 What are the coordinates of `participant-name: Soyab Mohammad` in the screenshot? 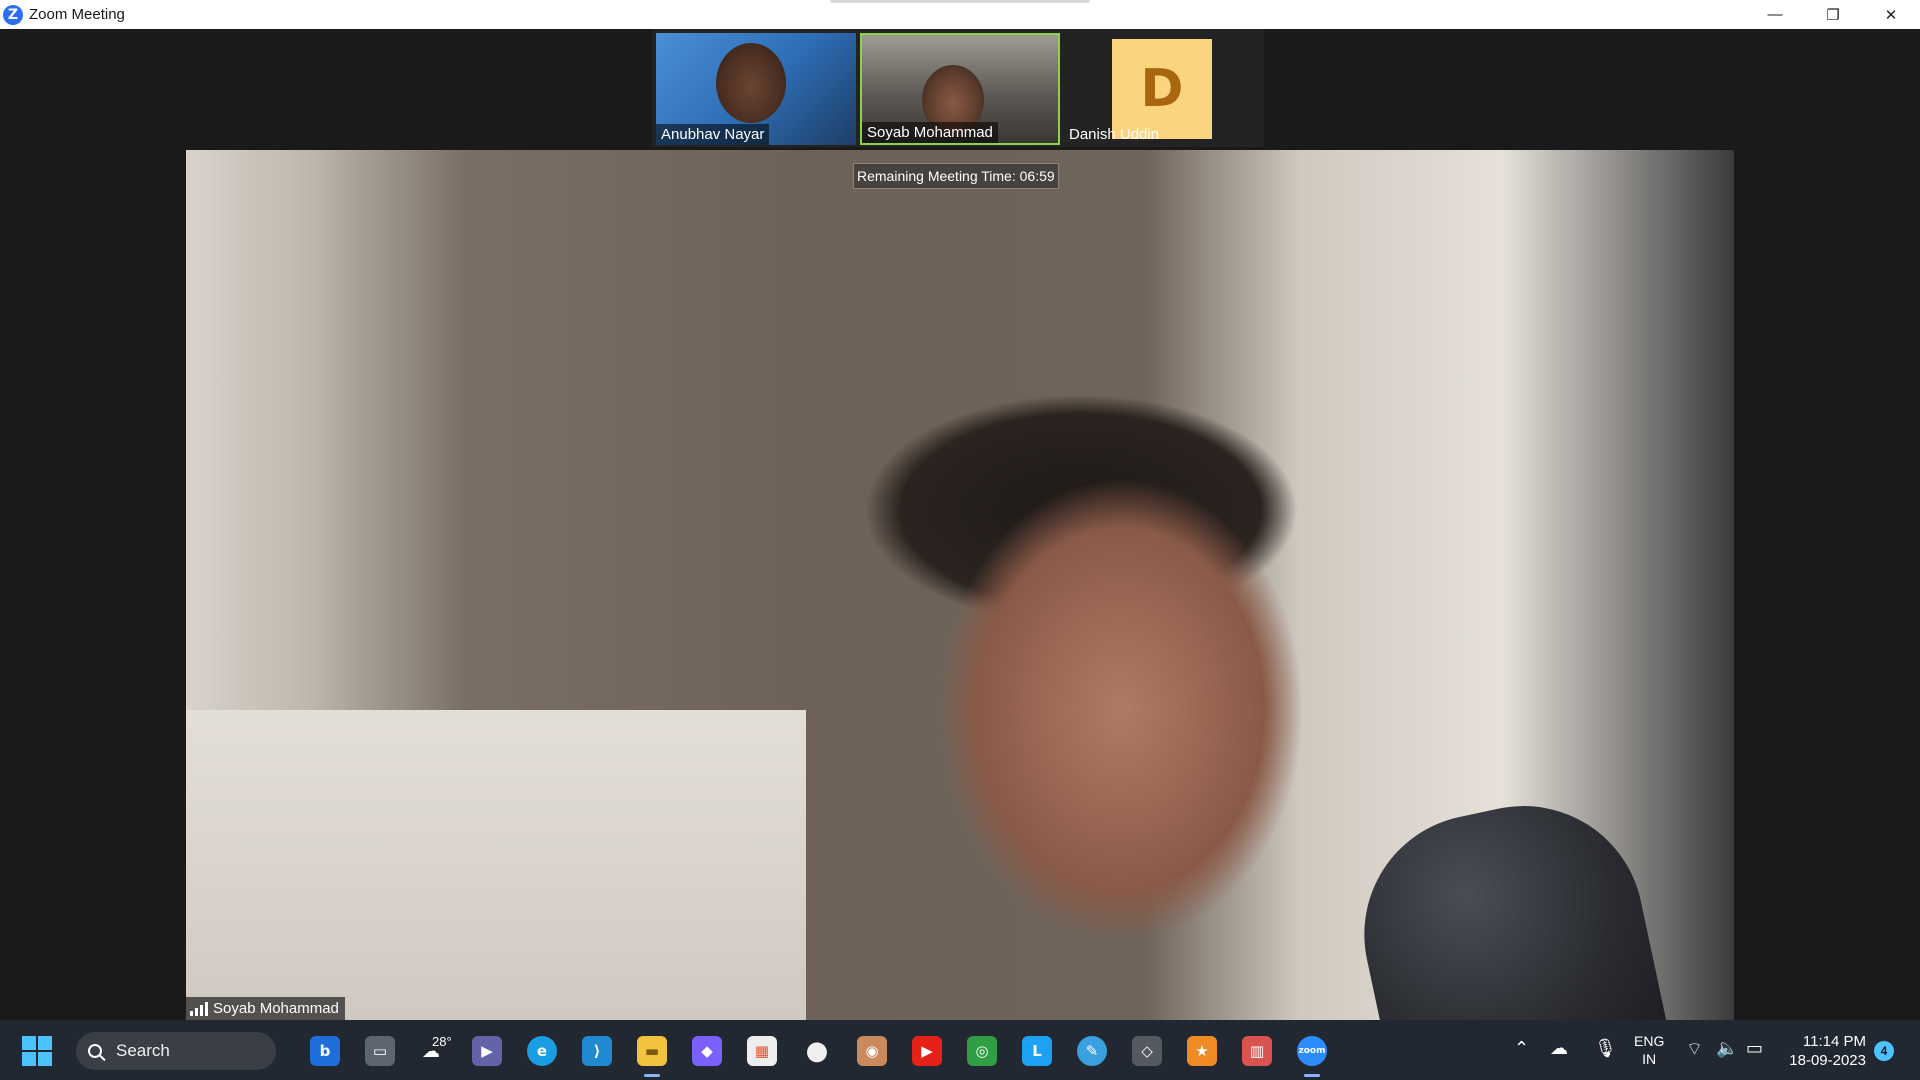 It's located at (930, 132).